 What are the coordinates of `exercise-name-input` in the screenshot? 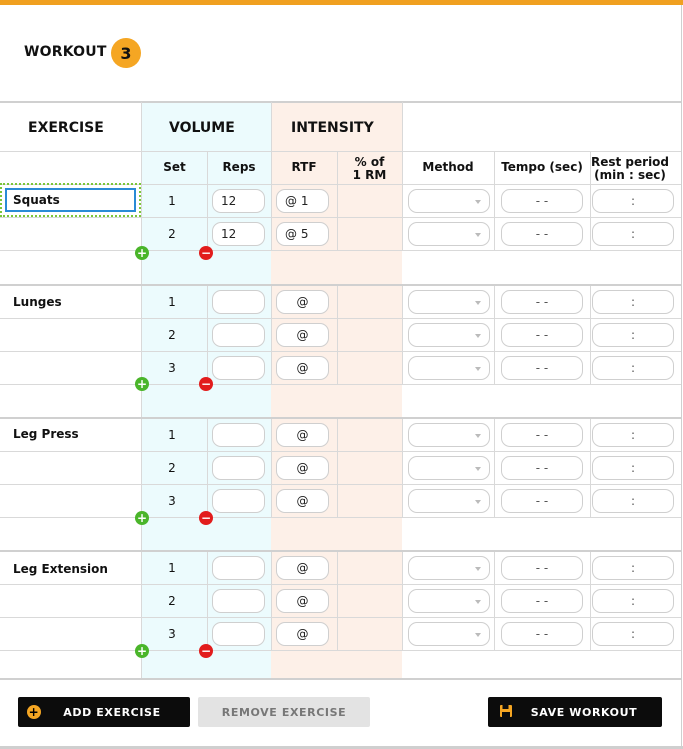 It's located at (70, 200).